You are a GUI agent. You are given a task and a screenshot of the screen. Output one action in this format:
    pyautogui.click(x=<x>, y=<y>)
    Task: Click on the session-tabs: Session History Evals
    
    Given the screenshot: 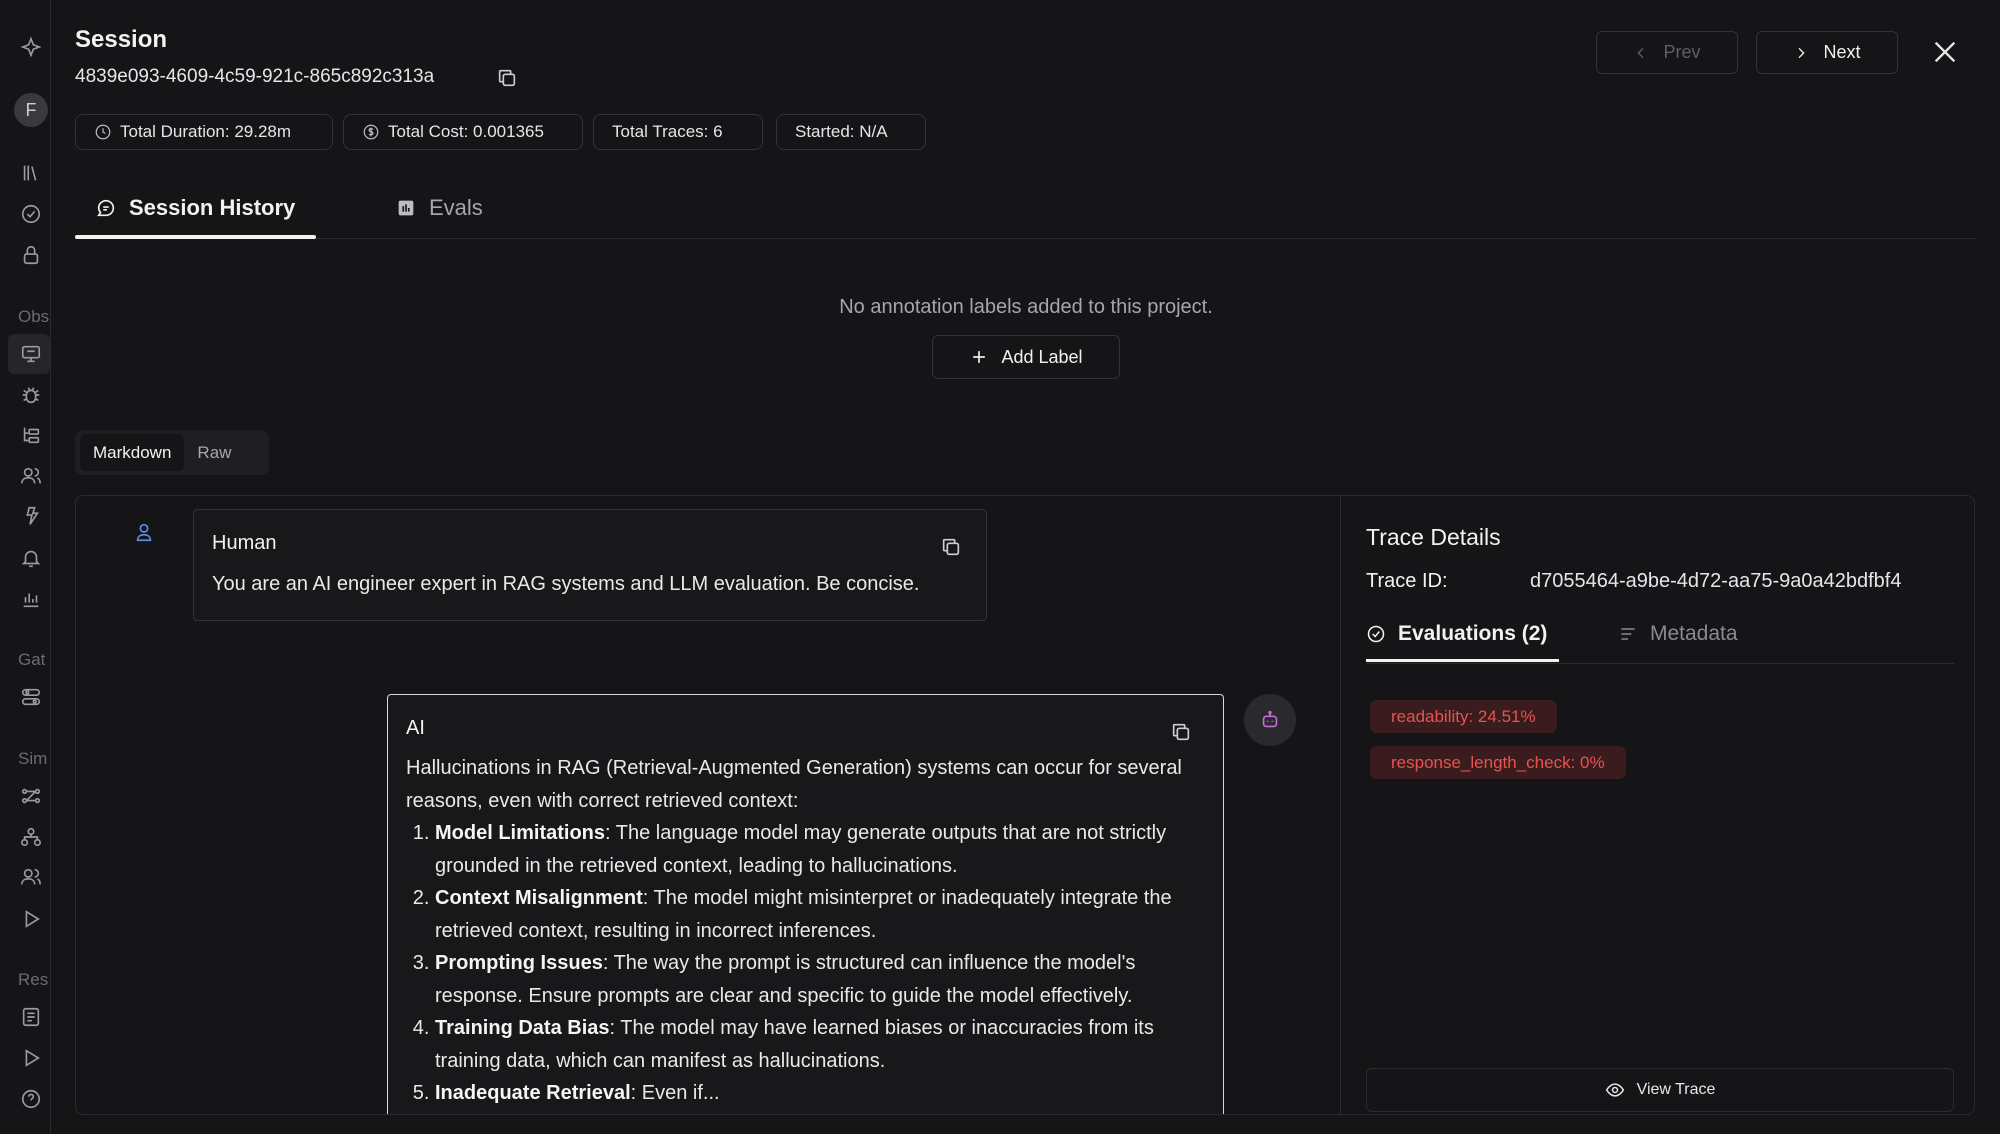 What is the action you would take?
    pyautogui.click(x=1025, y=208)
    